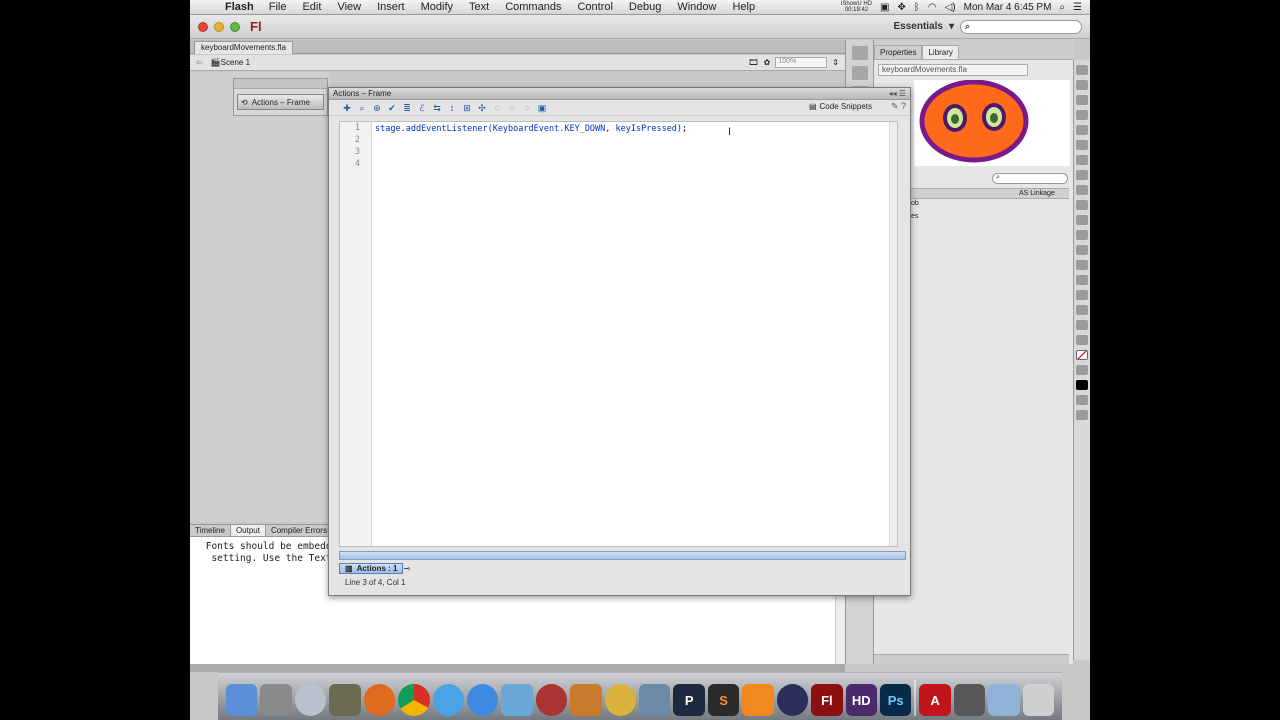 The height and width of the screenshot is (720, 1280). I want to click on clock: Mon Mar 4 6:45 PM, so click(1008, 7).